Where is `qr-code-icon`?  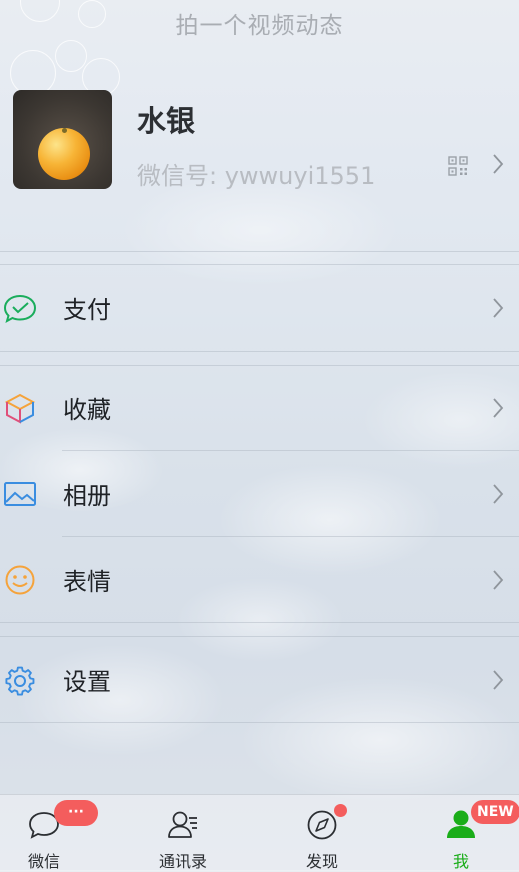 qr-code-icon is located at coordinates (458, 166).